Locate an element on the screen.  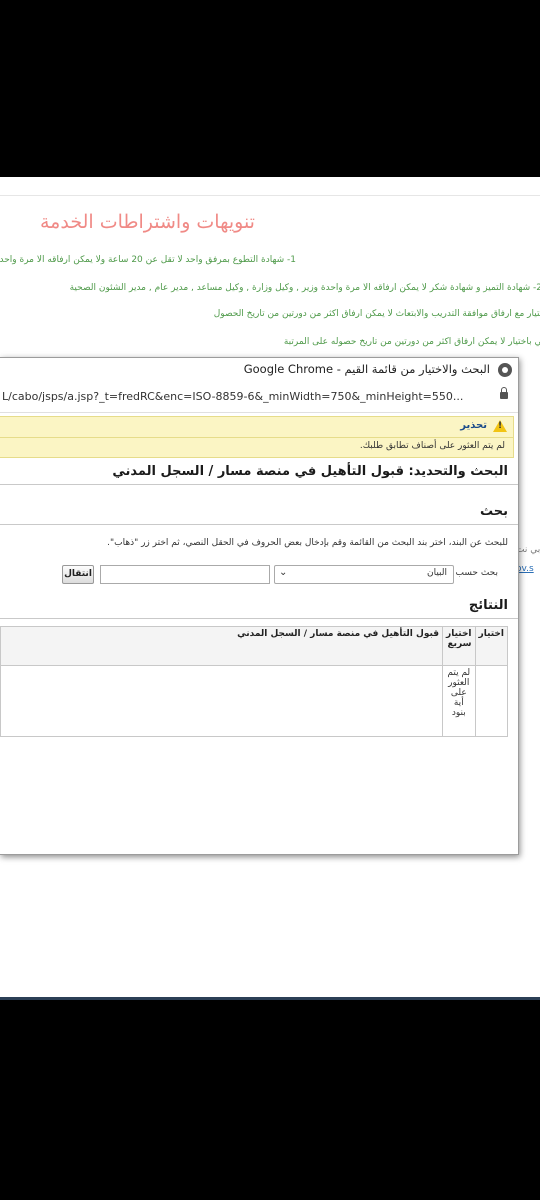
chevron-down-icon: ⌄ is located at coordinates (283, 572).